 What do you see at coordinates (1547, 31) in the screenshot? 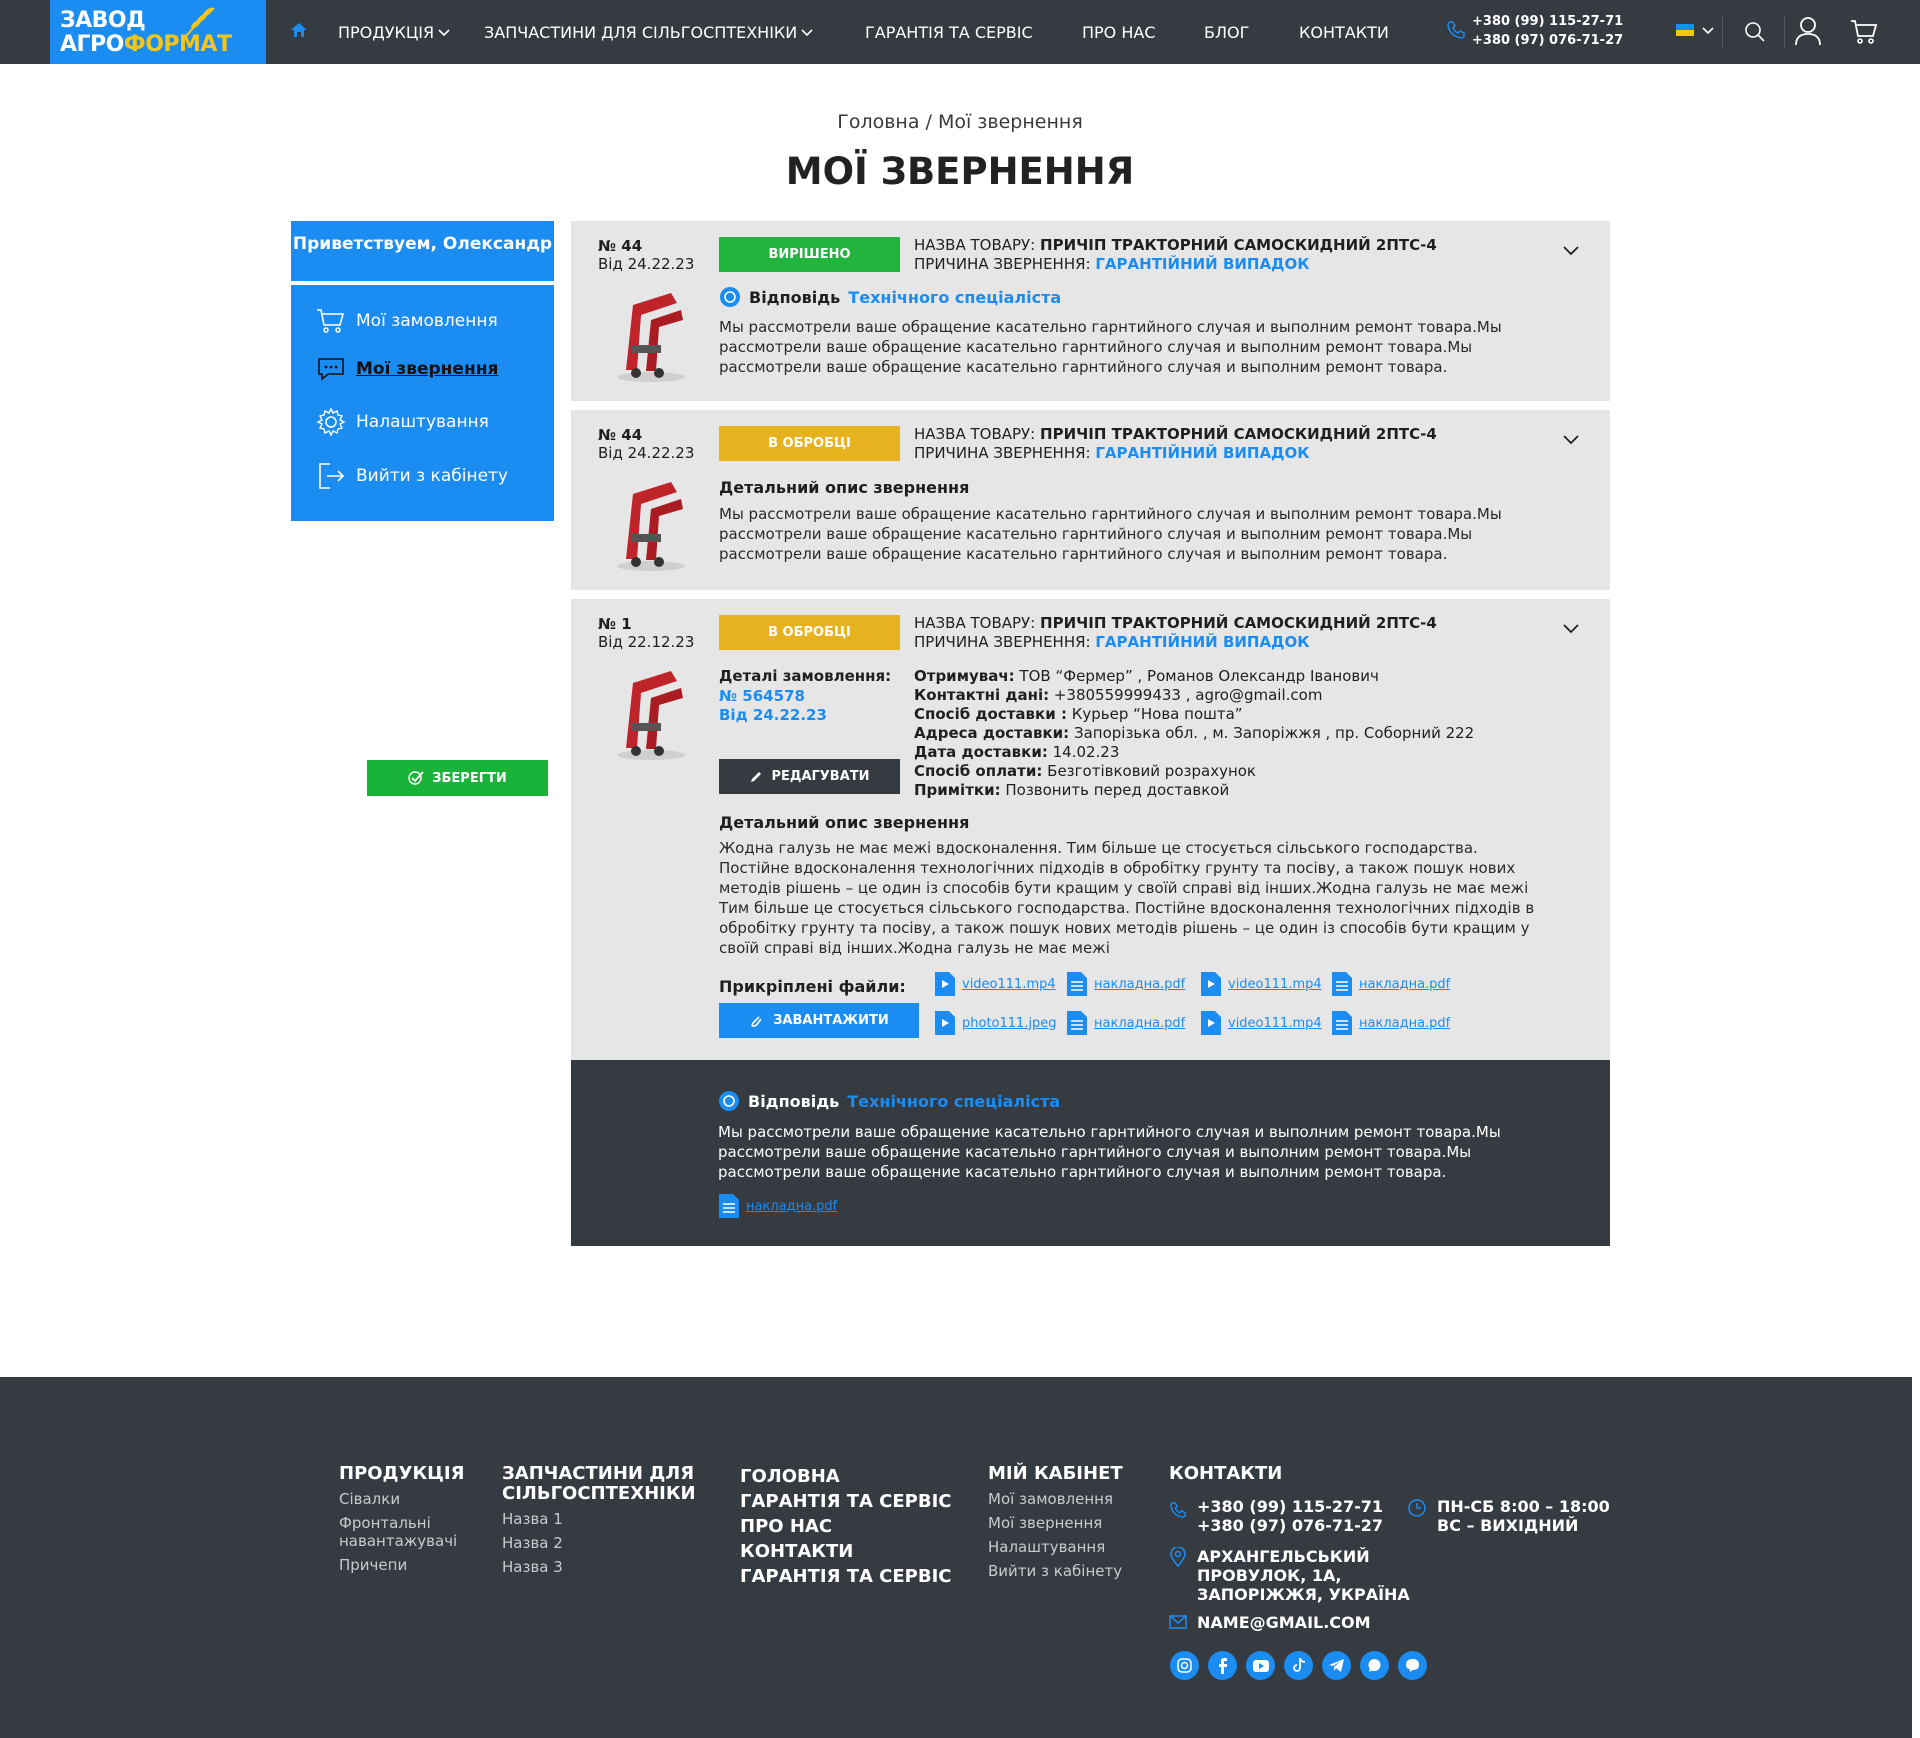
I see `header-phones: +380 (99) 115-27-71 +380 (97) 076-71-27` at bounding box center [1547, 31].